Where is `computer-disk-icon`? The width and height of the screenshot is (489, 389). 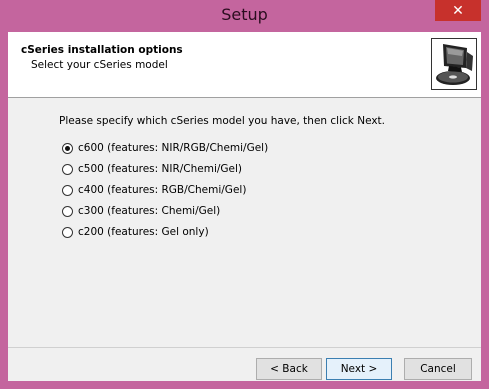 computer-disk-icon is located at coordinates (454, 64).